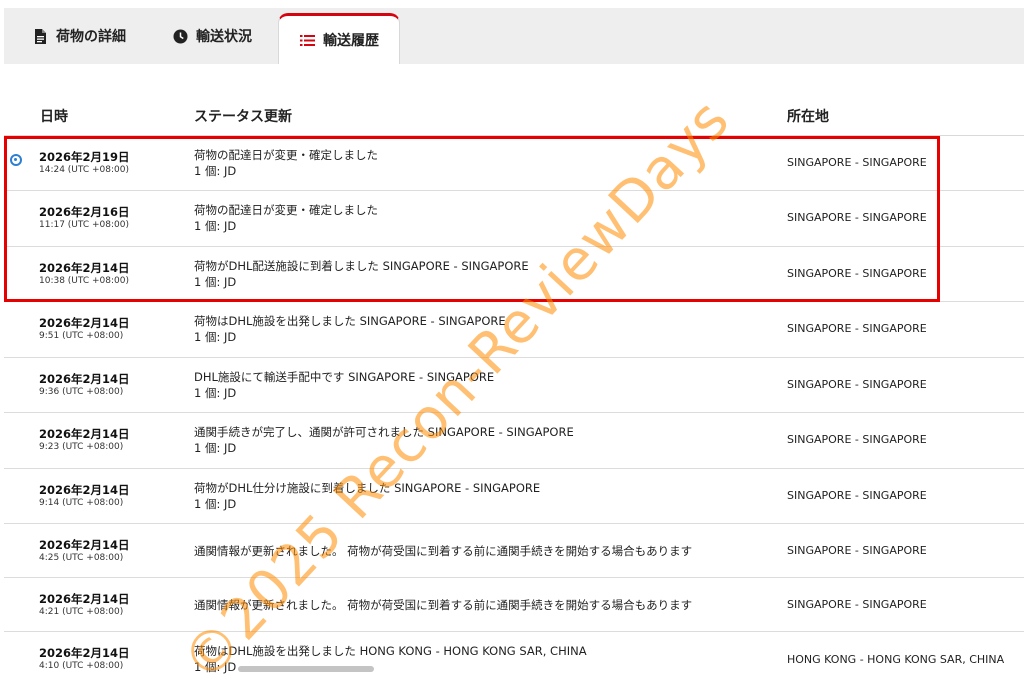 Image resolution: width=1024 pixels, height=694 pixels. I want to click on status-text: 荷物がDHL配送施設に到着しました SINGAPORE - SINGAPORE, so click(361, 266).